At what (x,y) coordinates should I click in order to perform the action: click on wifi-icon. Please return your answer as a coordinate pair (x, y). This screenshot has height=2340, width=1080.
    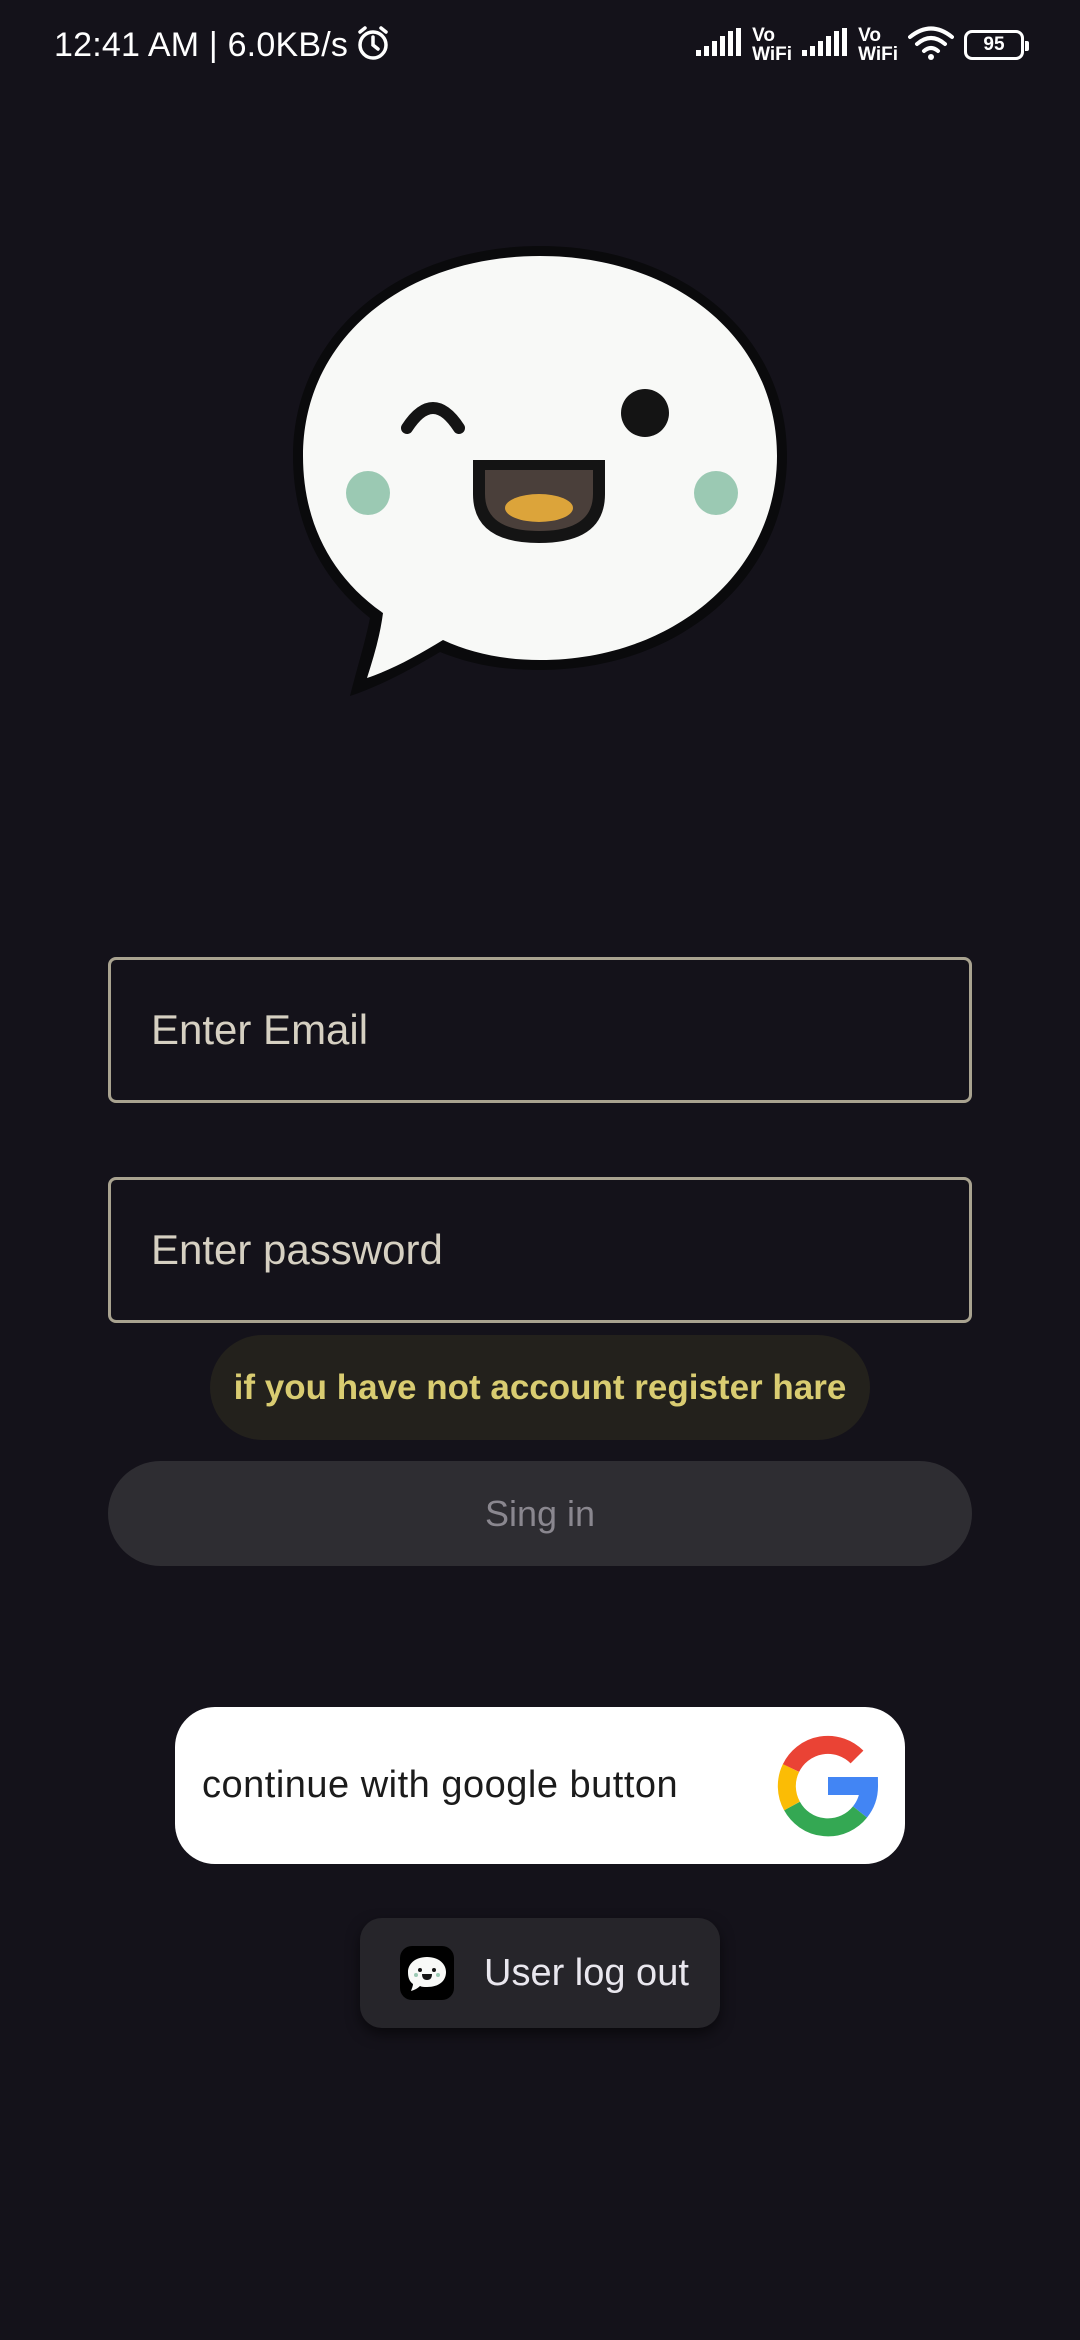
    Looking at the image, I should click on (931, 45).